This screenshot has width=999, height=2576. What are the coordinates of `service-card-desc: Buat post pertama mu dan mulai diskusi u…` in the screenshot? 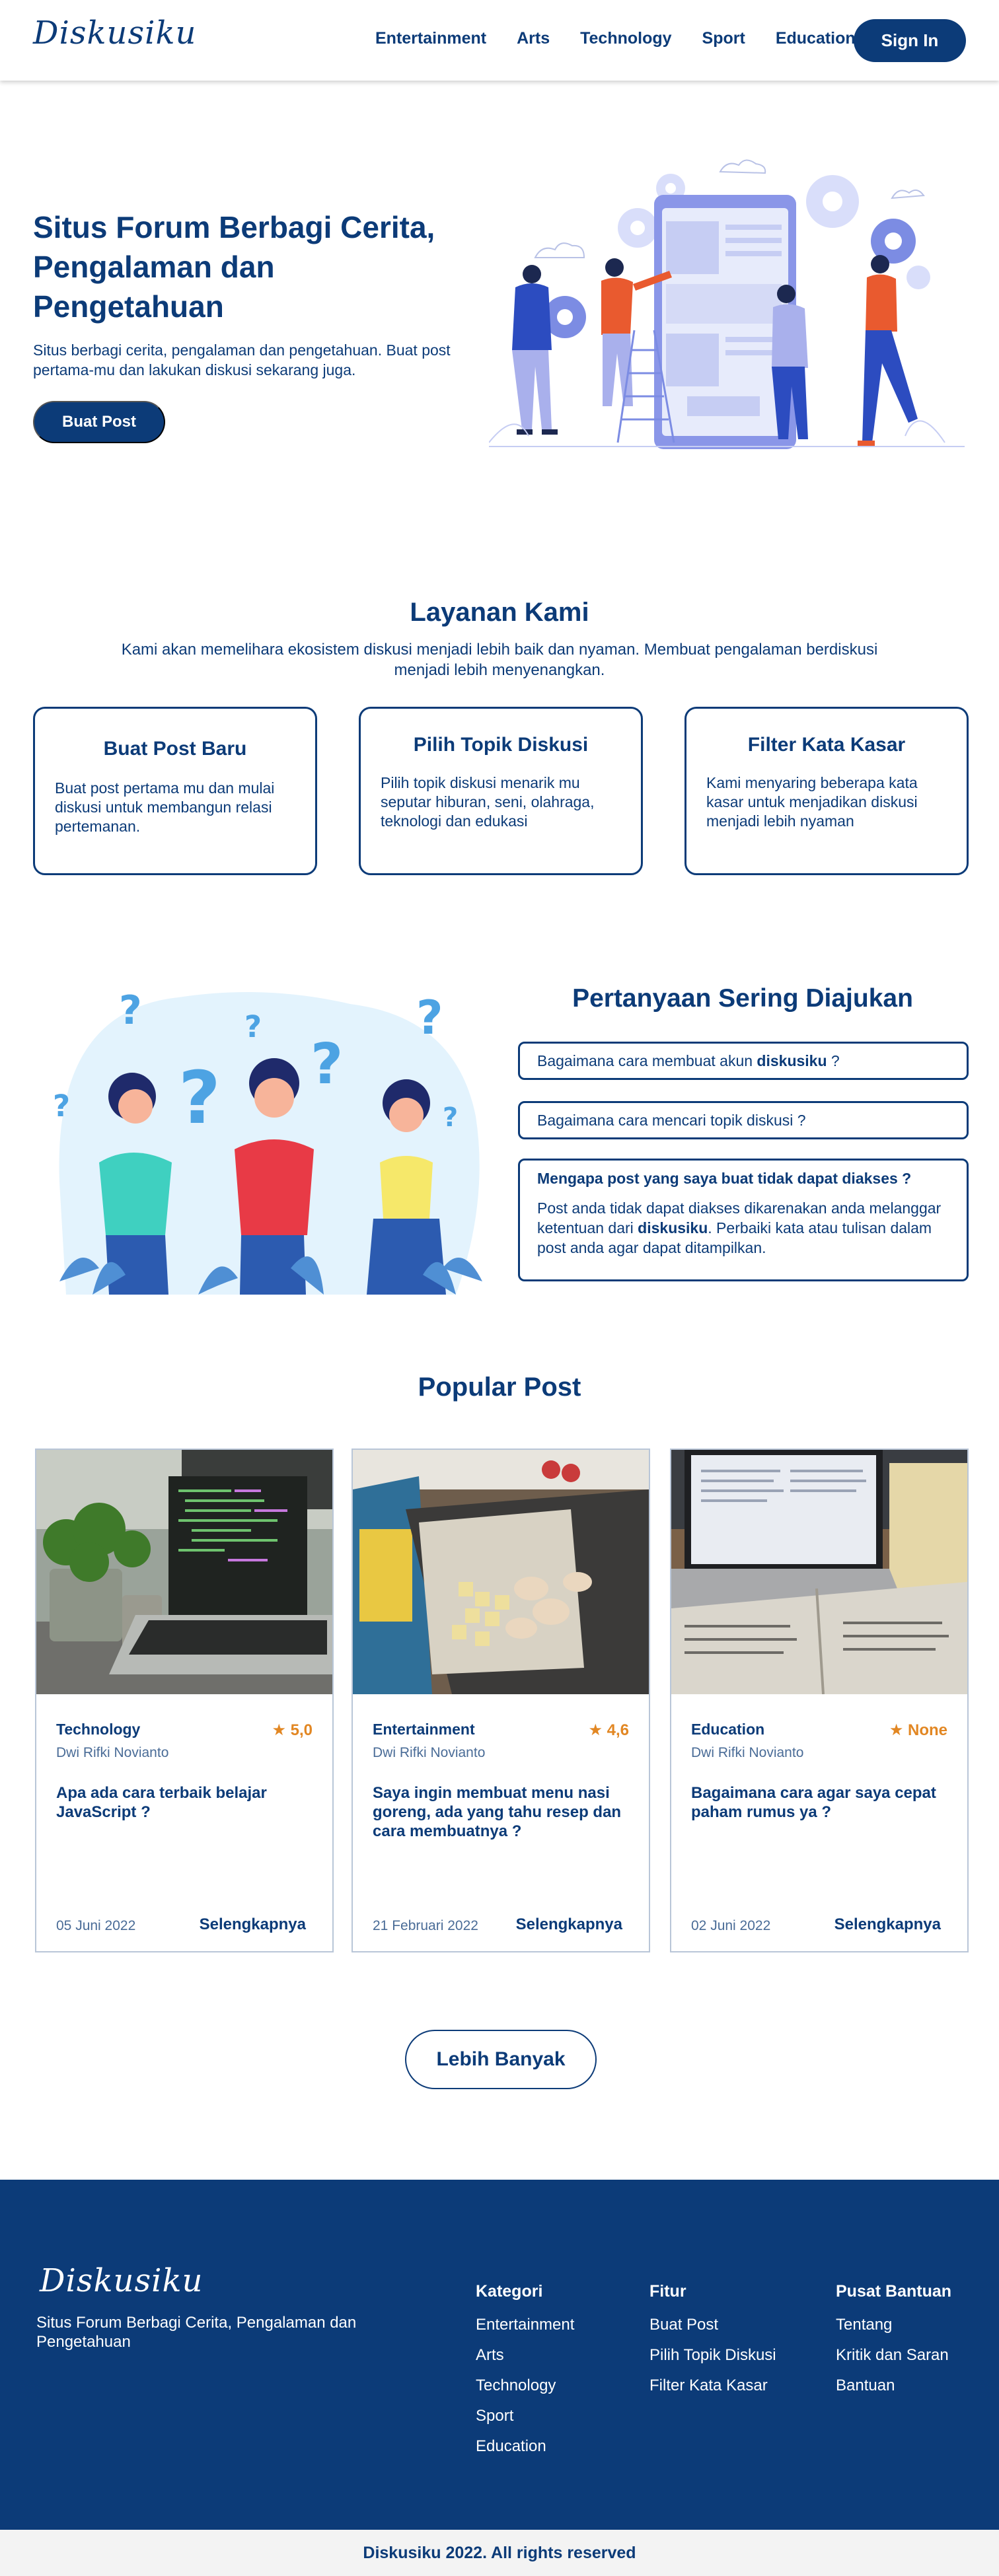 It's located at (165, 807).